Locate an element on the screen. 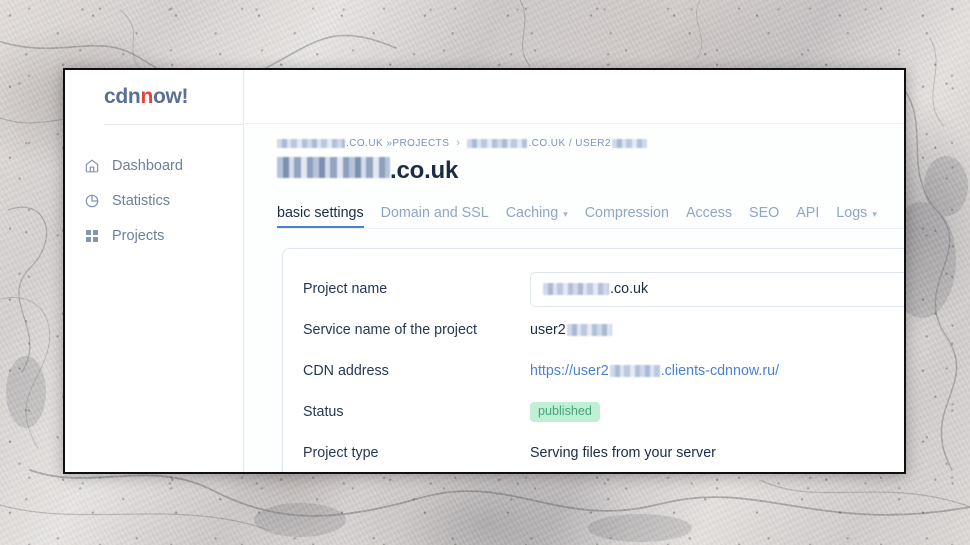 This screenshot has height=545, width=970. tab-label: Logs is located at coordinates (852, 213).